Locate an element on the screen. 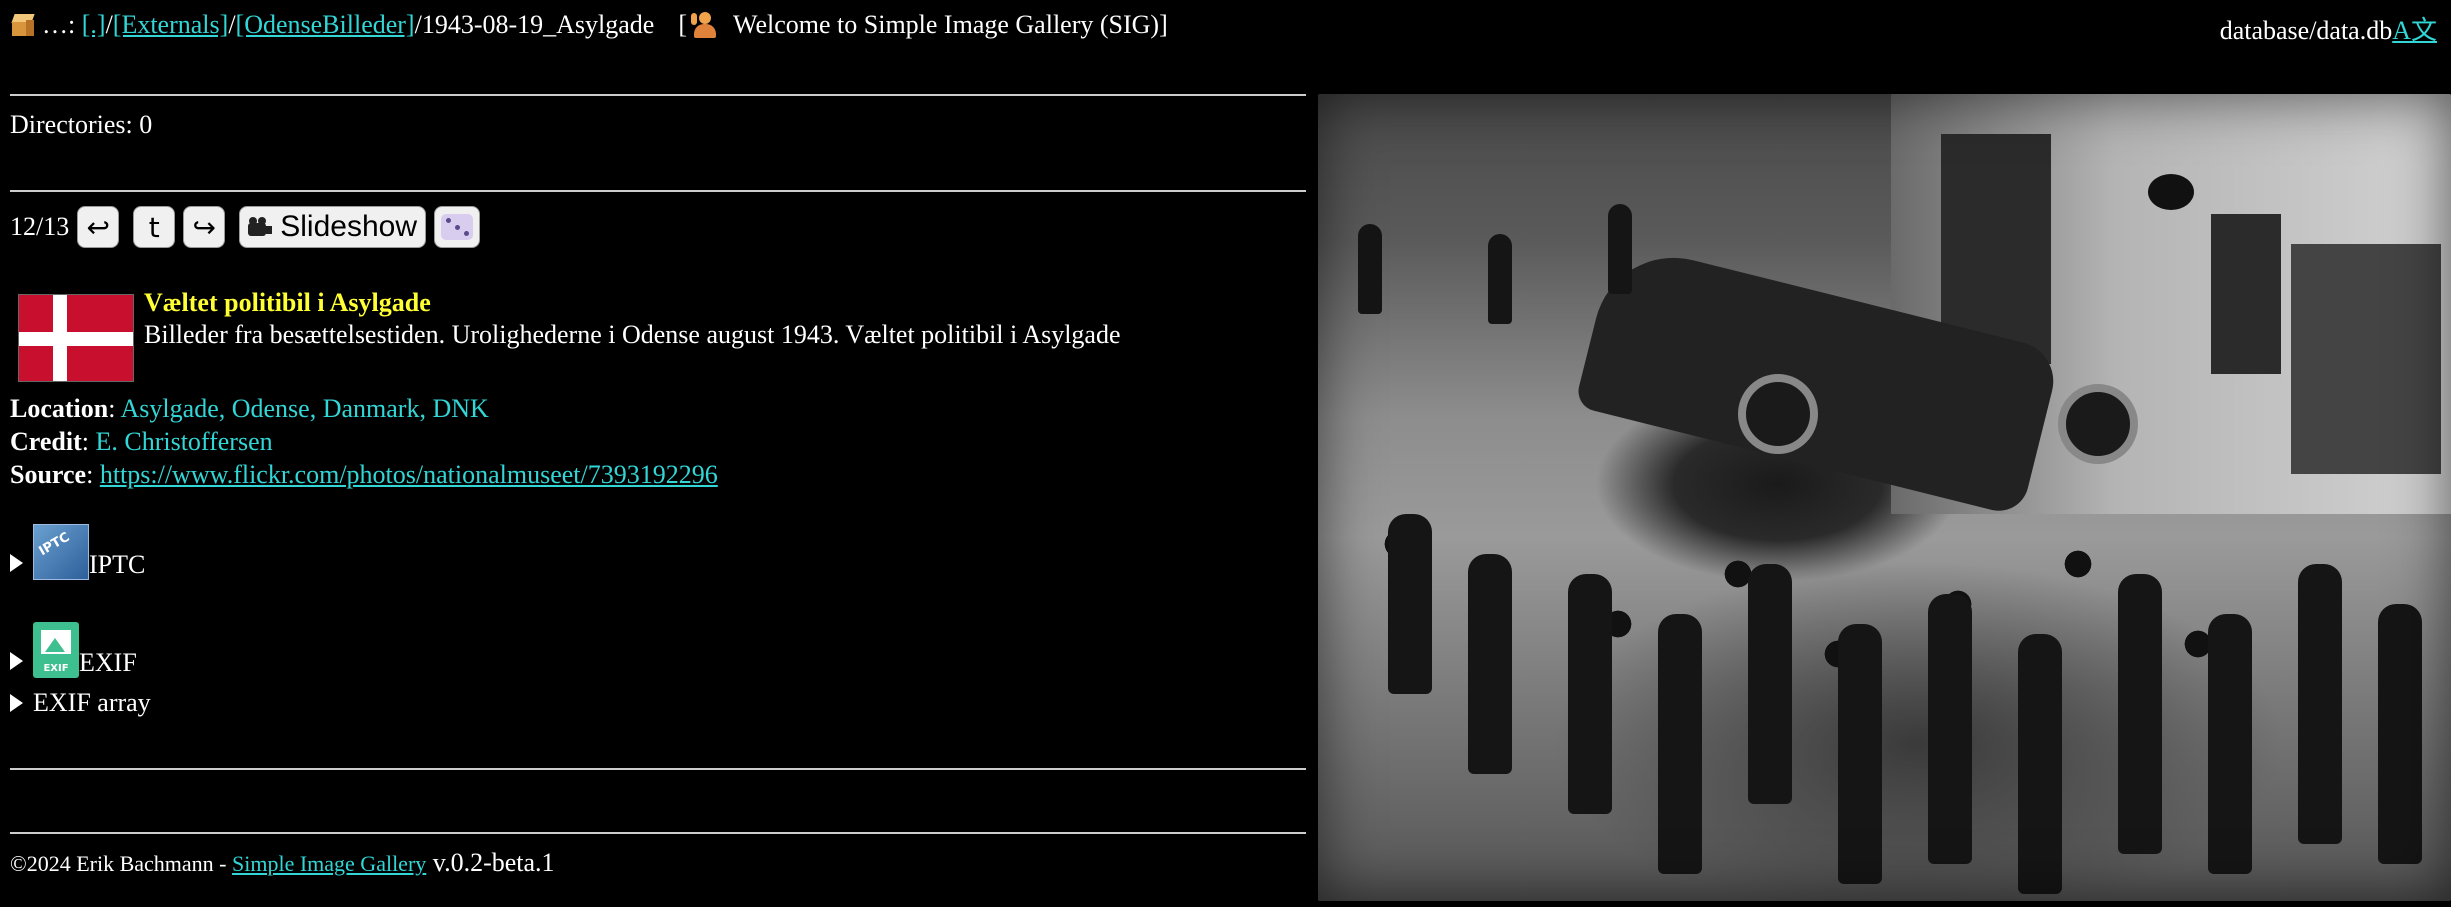 This screenshot has height=907, width=2451. sig-link: Simple Image Gallery is located at coordinates (329, 863).